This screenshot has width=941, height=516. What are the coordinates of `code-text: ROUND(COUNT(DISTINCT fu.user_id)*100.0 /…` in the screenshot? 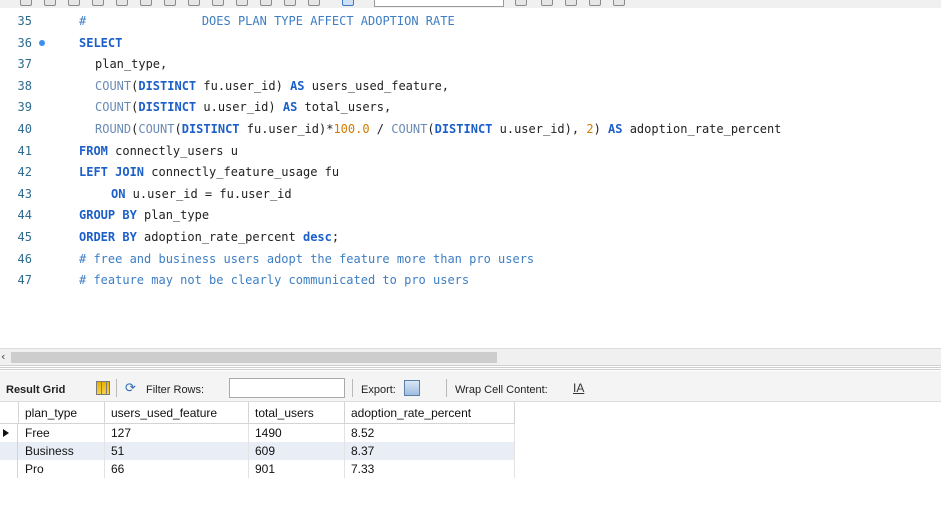 It's located at (438, 129).